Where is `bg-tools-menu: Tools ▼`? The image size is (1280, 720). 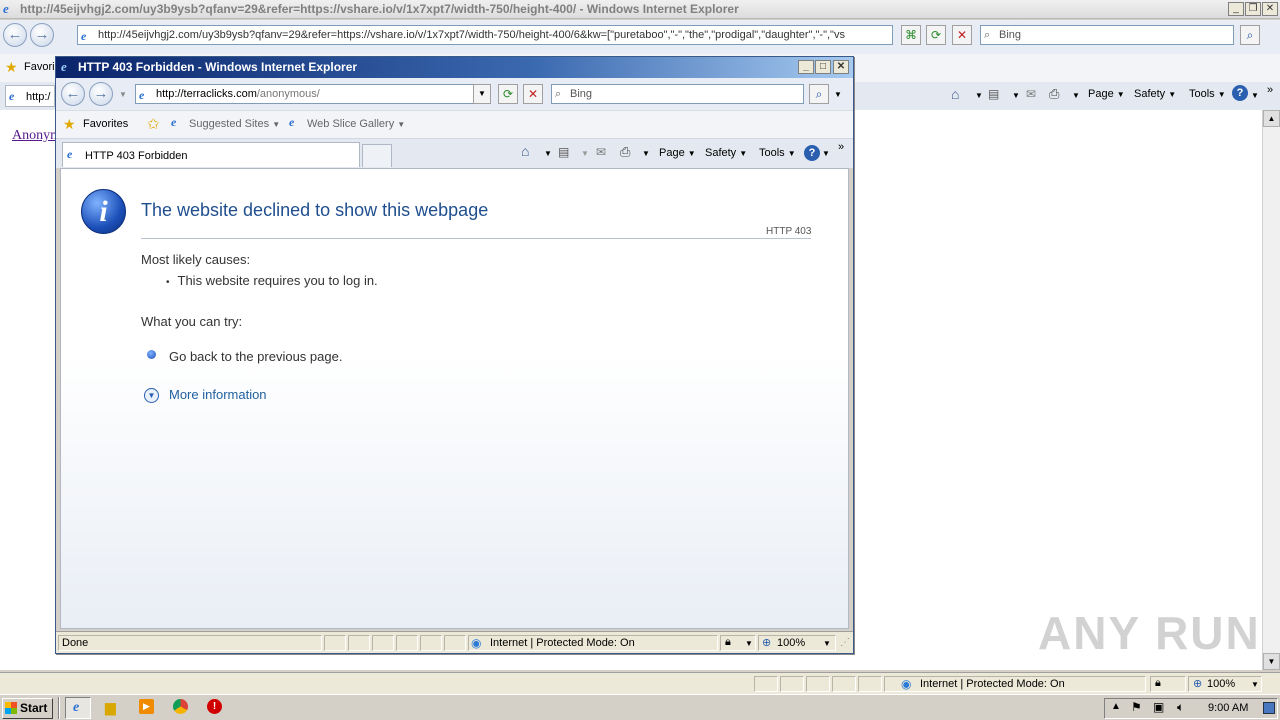
bg-tools-menu: Tools ▼ is located at coordinates (1207, 94).